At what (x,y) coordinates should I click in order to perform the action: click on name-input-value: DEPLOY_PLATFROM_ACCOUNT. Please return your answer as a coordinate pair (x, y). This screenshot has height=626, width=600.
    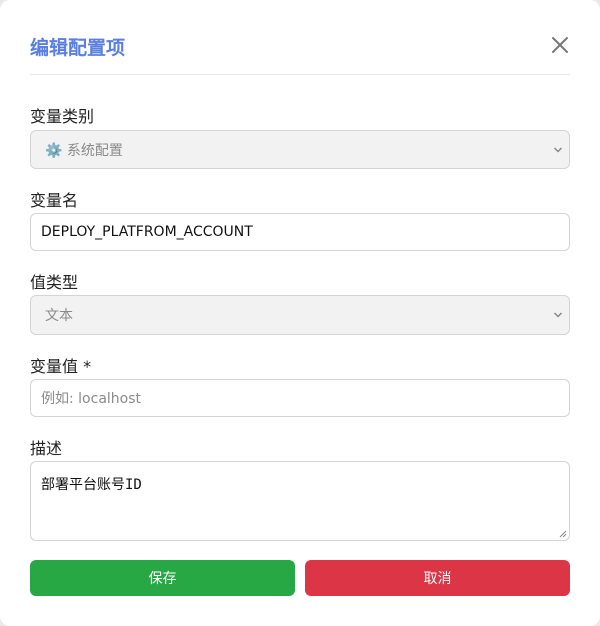
    Looking at the image, I should click on (147, 232).